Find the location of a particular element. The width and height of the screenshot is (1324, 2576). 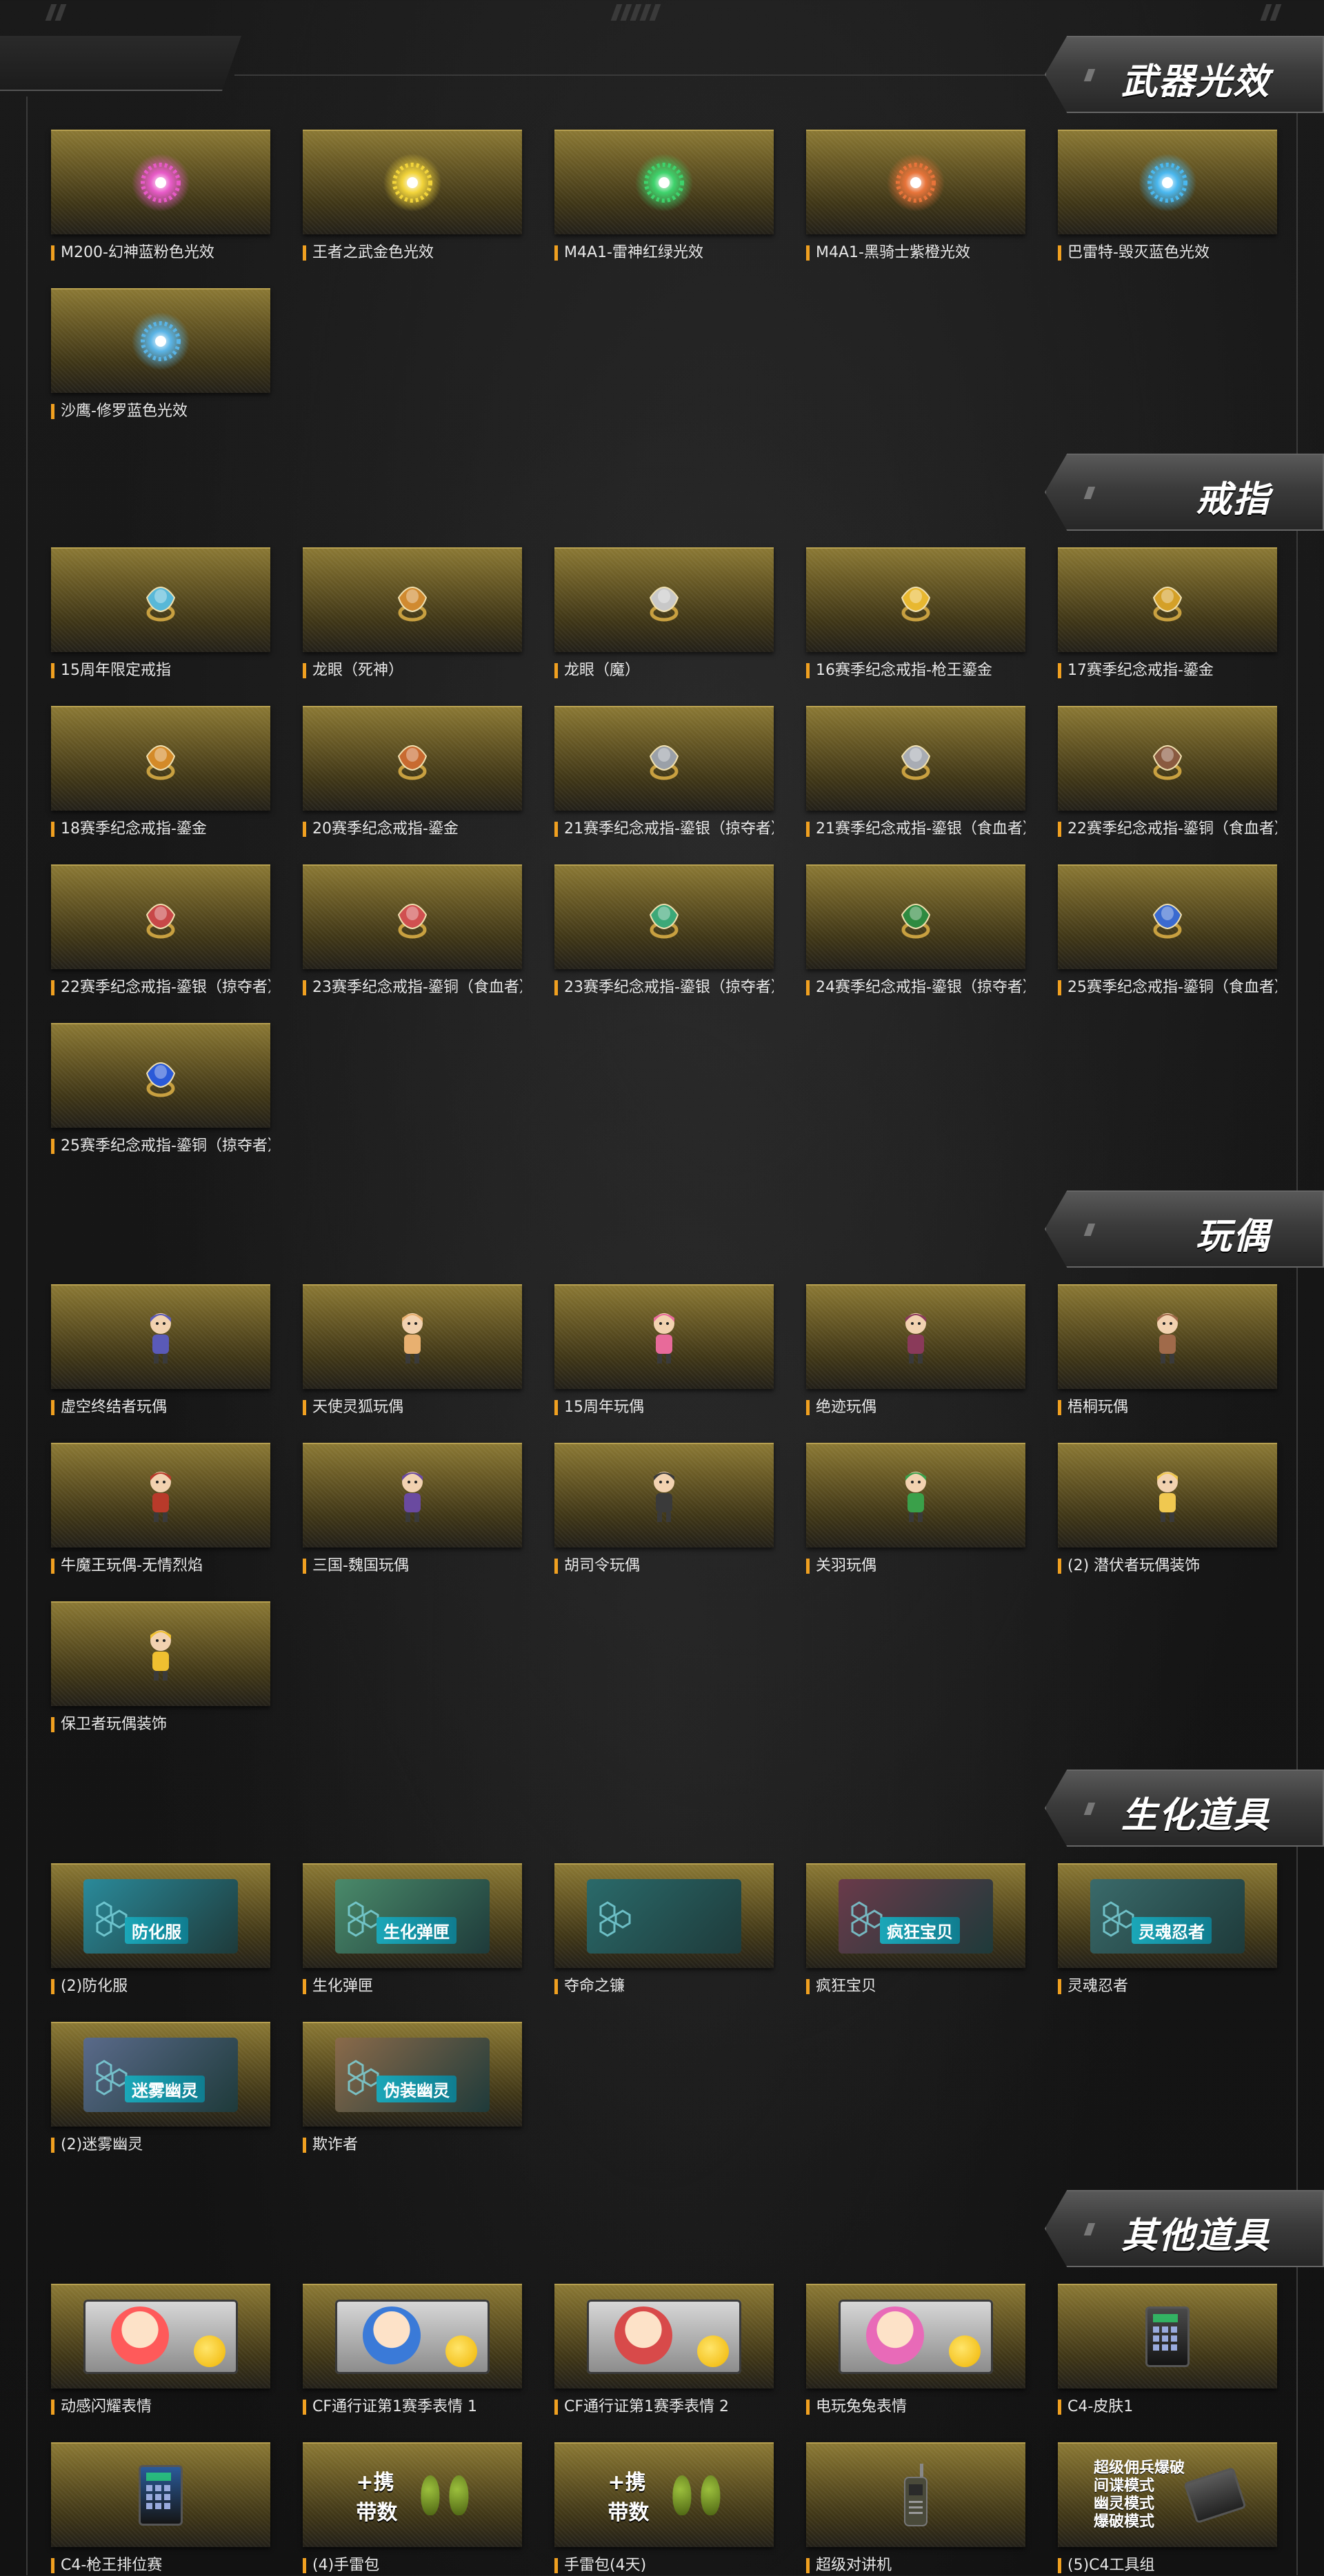

item-label: 灵魂忍者 is located at coordinates (1167, 1986).